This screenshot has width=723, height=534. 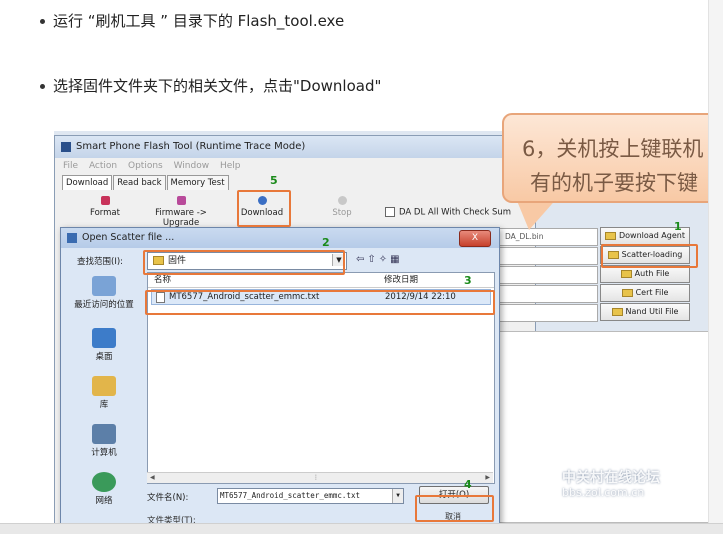 What do you see at coordinates (280, 238) in the screenshot?
I see `dialog-title-bar: Open Scatter file ... X` at bounding box center [280, 238].